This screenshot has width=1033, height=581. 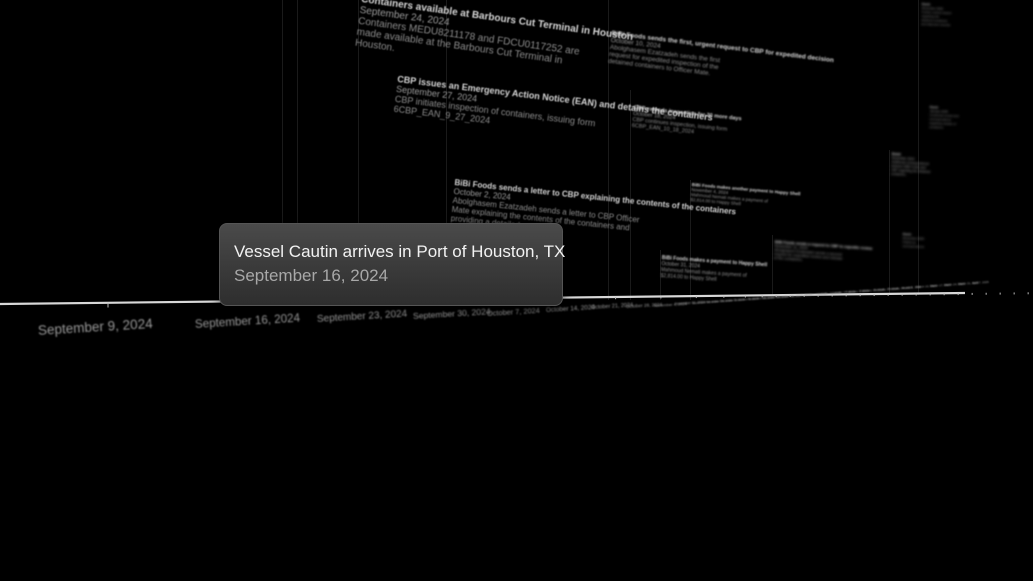 What do you see at coordinates (311, 275) in the screenshot?
I see `tooltip-date: September 16, 2024` at bounding box center [311, 275].